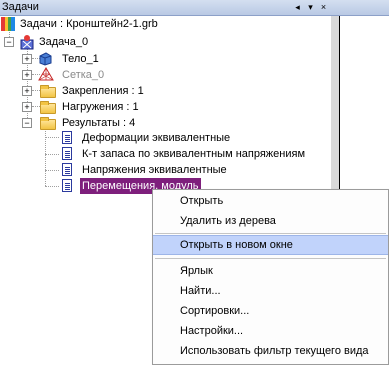 This screenshot has height=365, width=389. I want to click on menu-item-open: Открыть, so click(270, 201).